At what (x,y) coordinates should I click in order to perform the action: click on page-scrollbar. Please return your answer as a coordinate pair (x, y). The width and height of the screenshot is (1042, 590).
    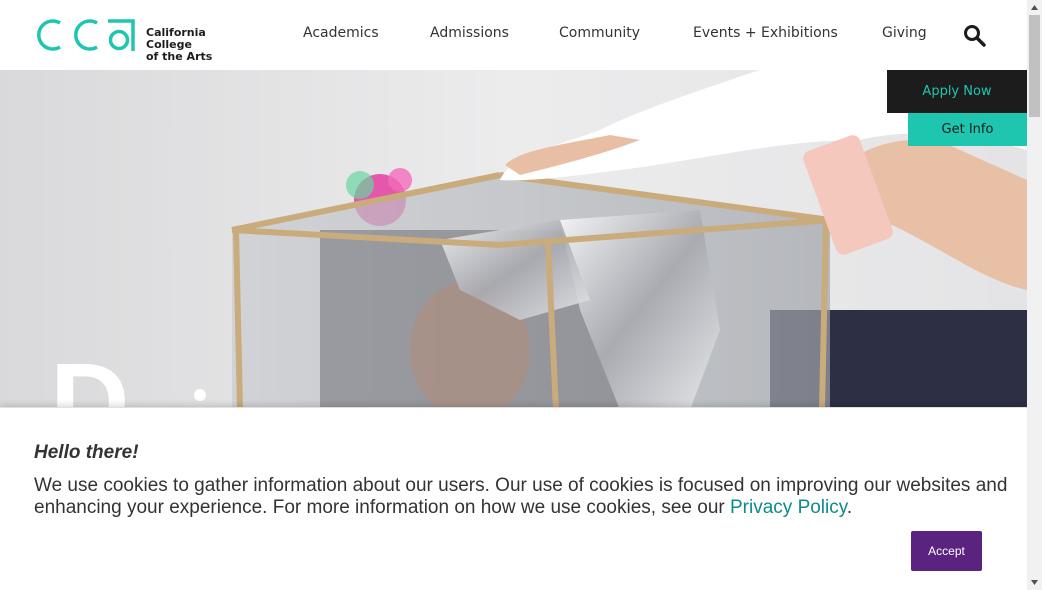
    Looking at the image, I should click on (1034, 295).